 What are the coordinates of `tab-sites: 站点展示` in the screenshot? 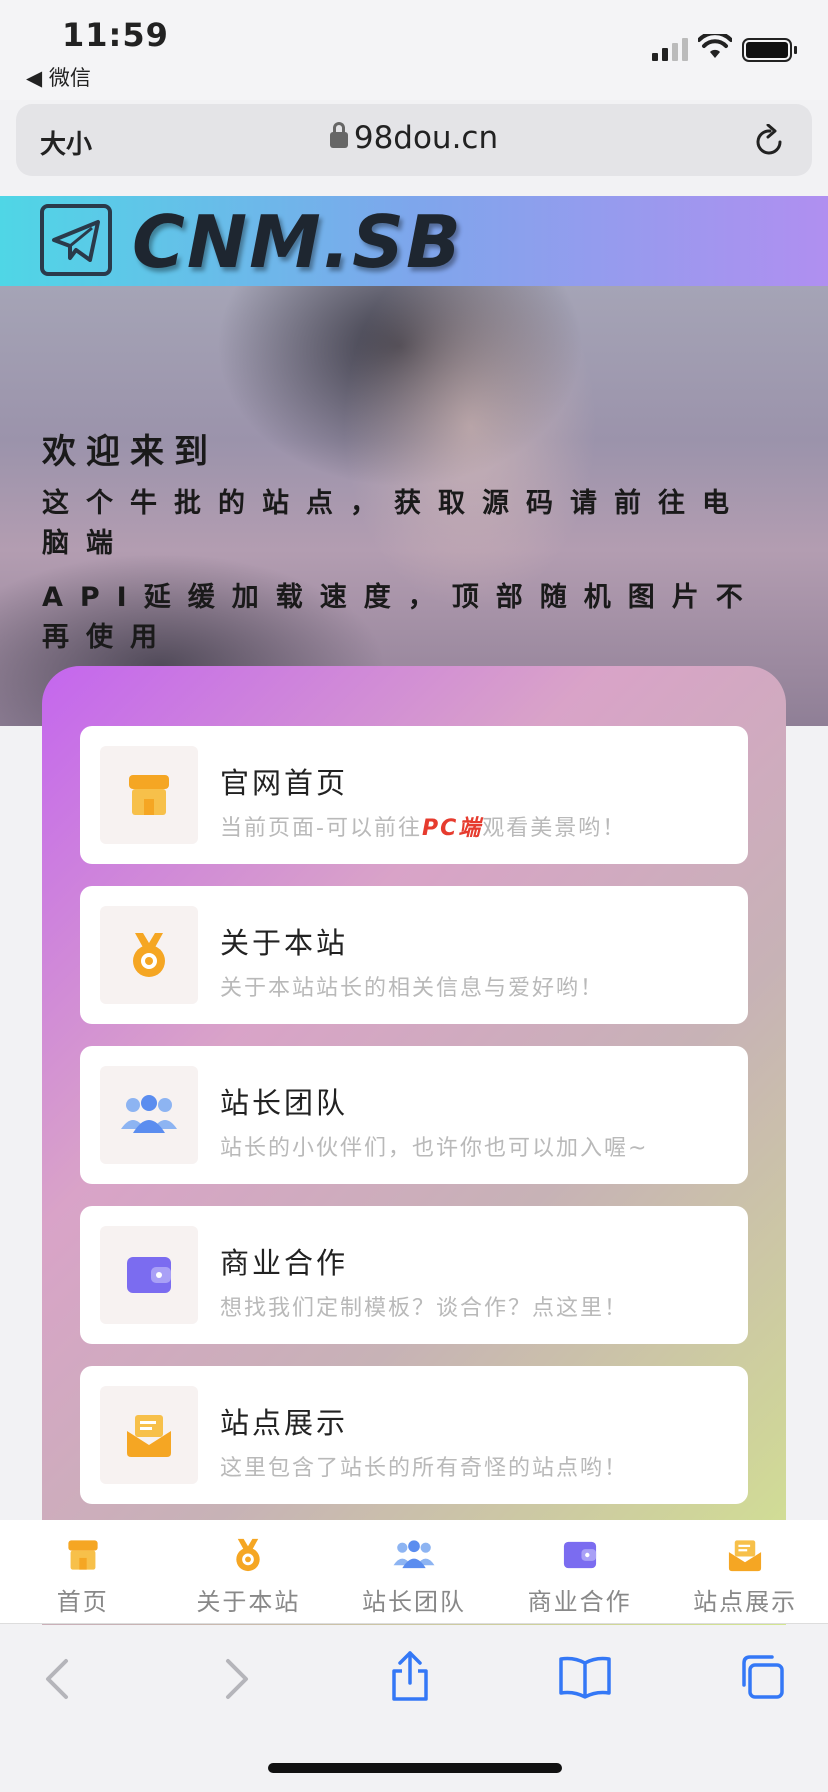 It's located at (745, 1571).